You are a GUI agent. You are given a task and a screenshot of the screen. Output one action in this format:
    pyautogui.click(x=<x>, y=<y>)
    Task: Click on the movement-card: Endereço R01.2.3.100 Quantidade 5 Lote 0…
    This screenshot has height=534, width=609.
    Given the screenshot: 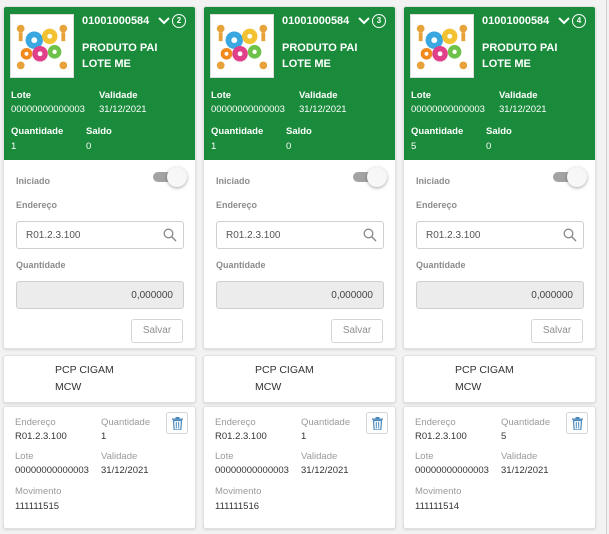 What is the action you would take?
    pyautogui.click(x=499, y=467)
    